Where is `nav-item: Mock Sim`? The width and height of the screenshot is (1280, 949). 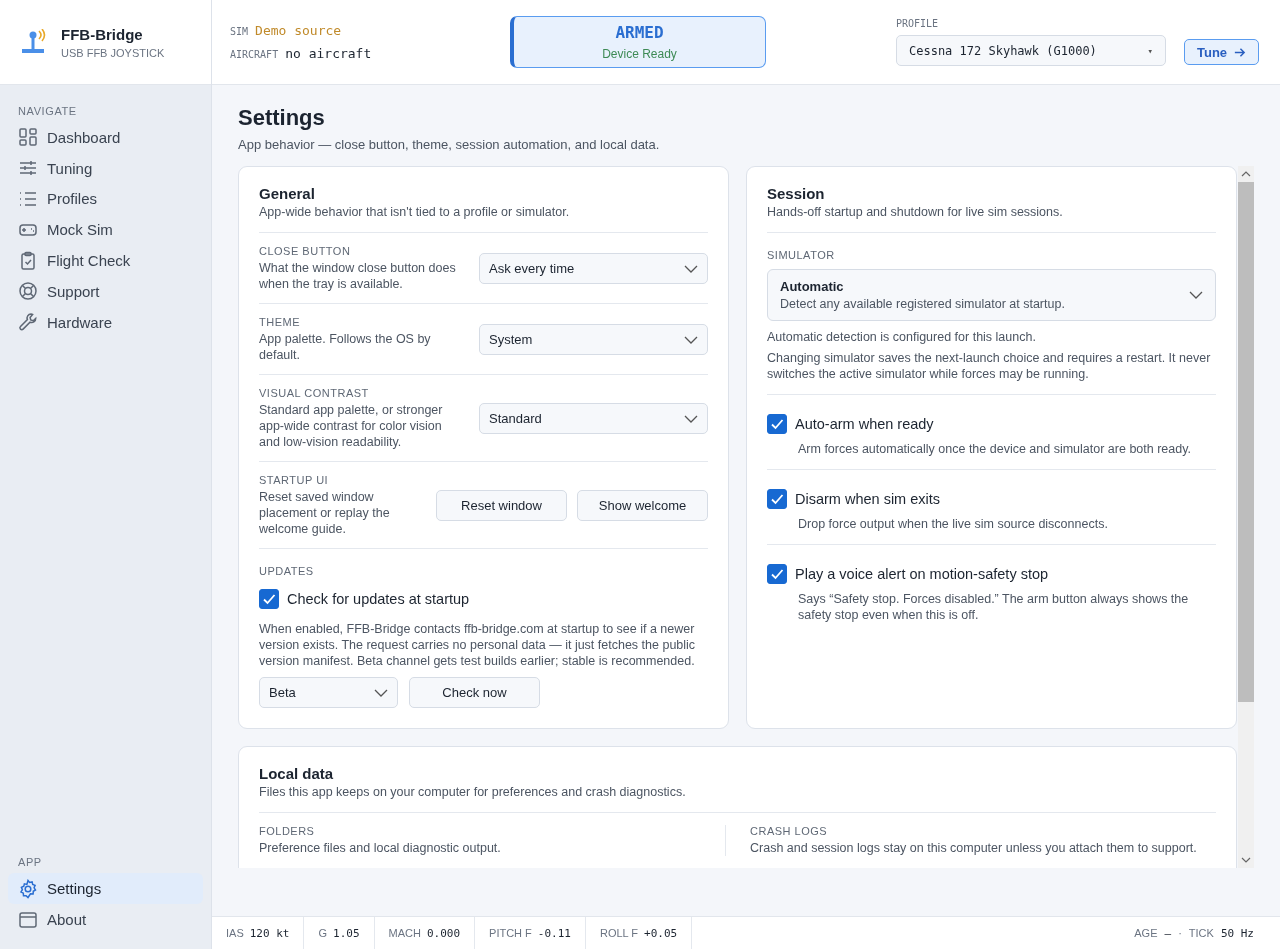
nav-item: Mock Sim is located at coordinates (105, 230).